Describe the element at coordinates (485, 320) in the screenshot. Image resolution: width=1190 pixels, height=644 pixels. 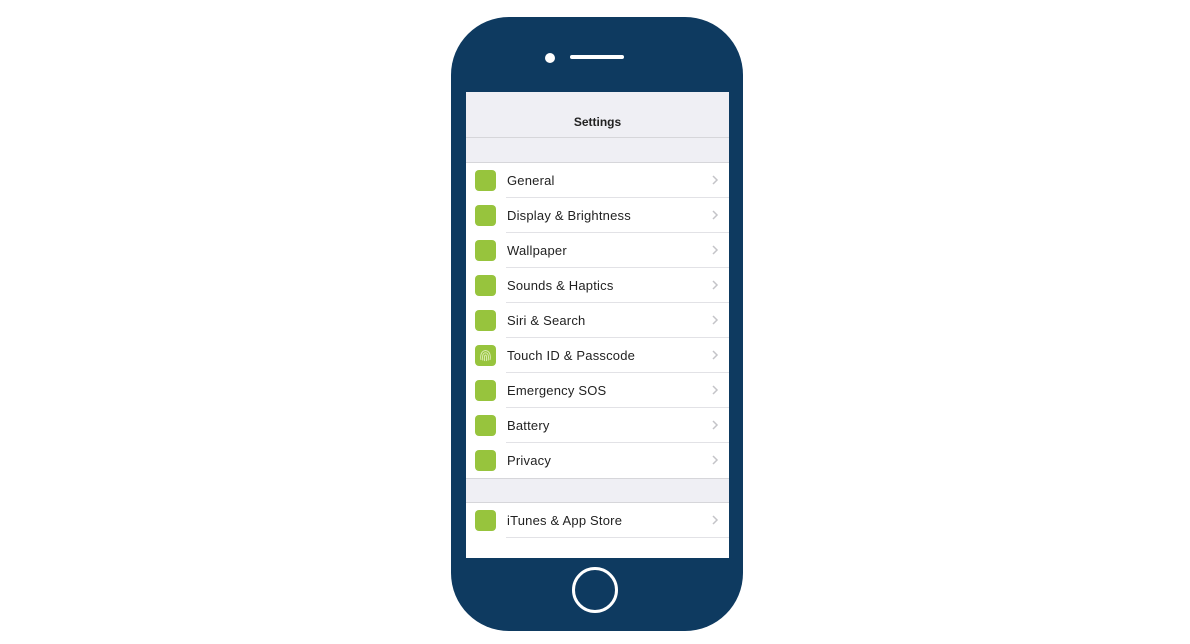
I see `siri-search-icon` at that location.